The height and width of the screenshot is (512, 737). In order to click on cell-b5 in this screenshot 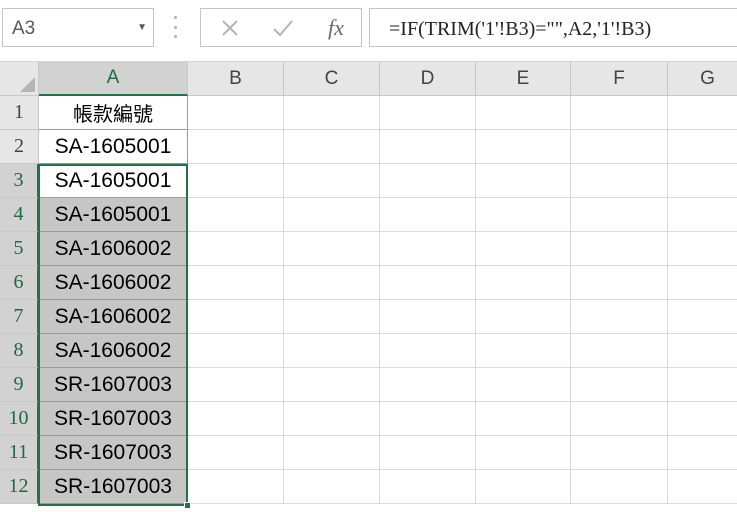, I will do `click(236, 249)`.